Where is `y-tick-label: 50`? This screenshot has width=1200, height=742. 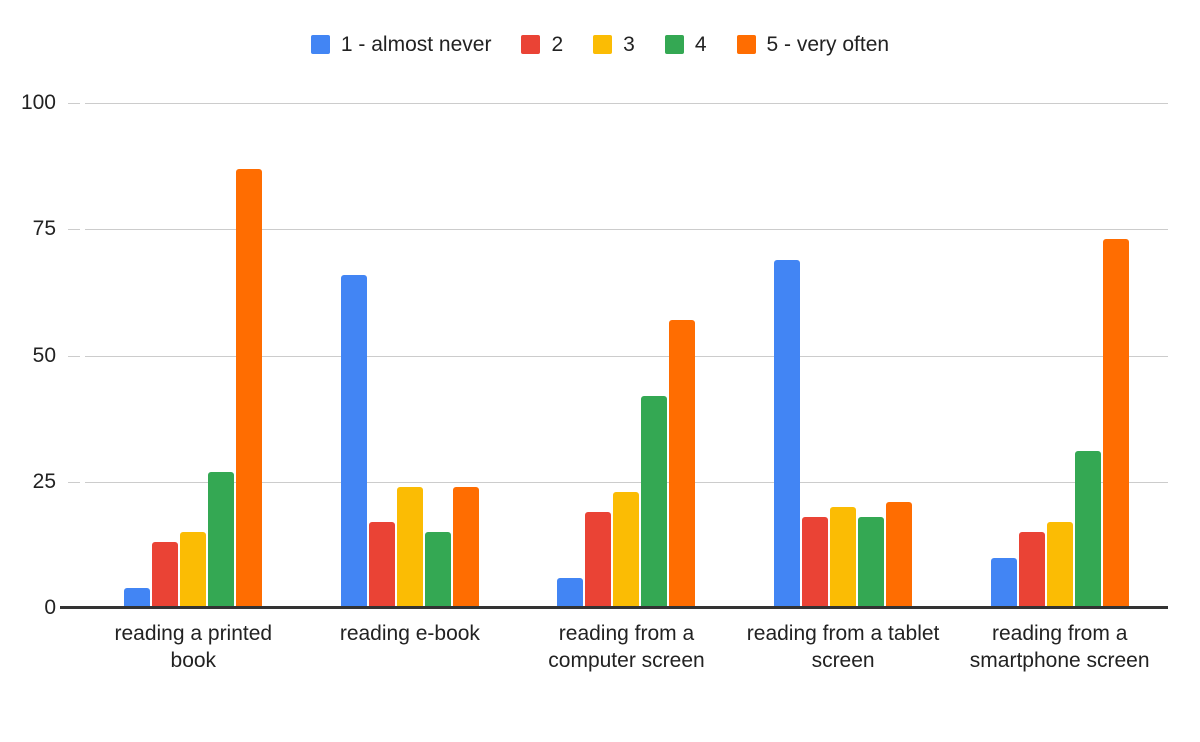 y-tick-label: 50 is located at coordinates (44, 355).